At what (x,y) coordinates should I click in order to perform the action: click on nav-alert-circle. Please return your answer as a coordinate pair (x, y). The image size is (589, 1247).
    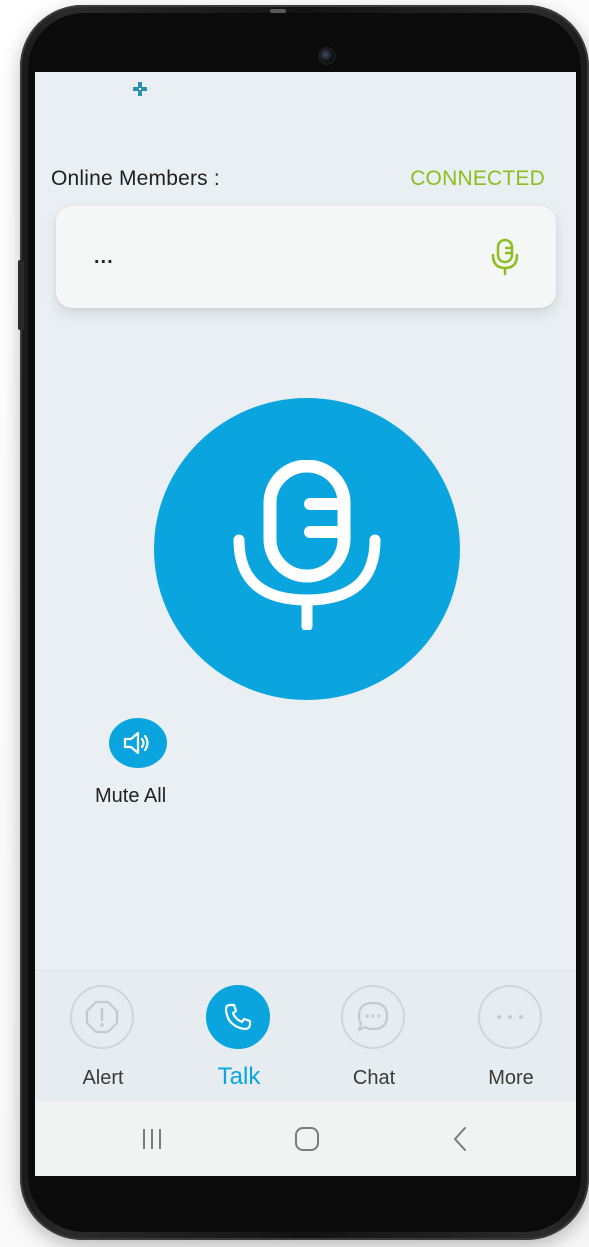
    Looking at the image, I should click on (102, 1017).